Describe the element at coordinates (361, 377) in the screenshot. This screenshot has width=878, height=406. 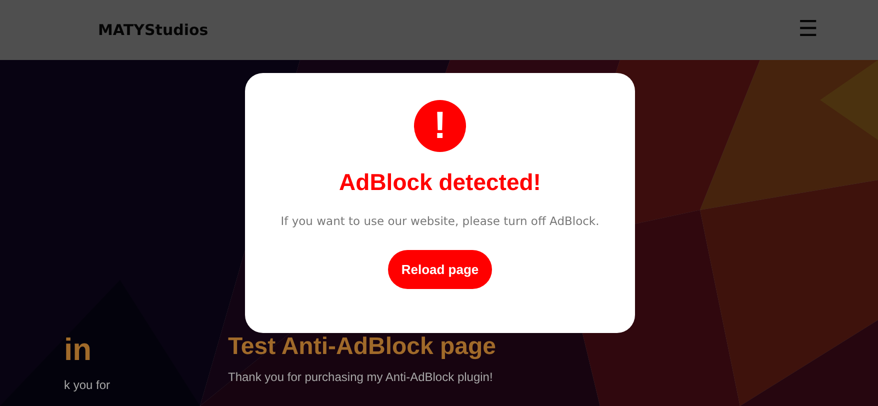
I see `section-text: Thank you for purchasing my Anti-AdBlock plugin!` at that location.